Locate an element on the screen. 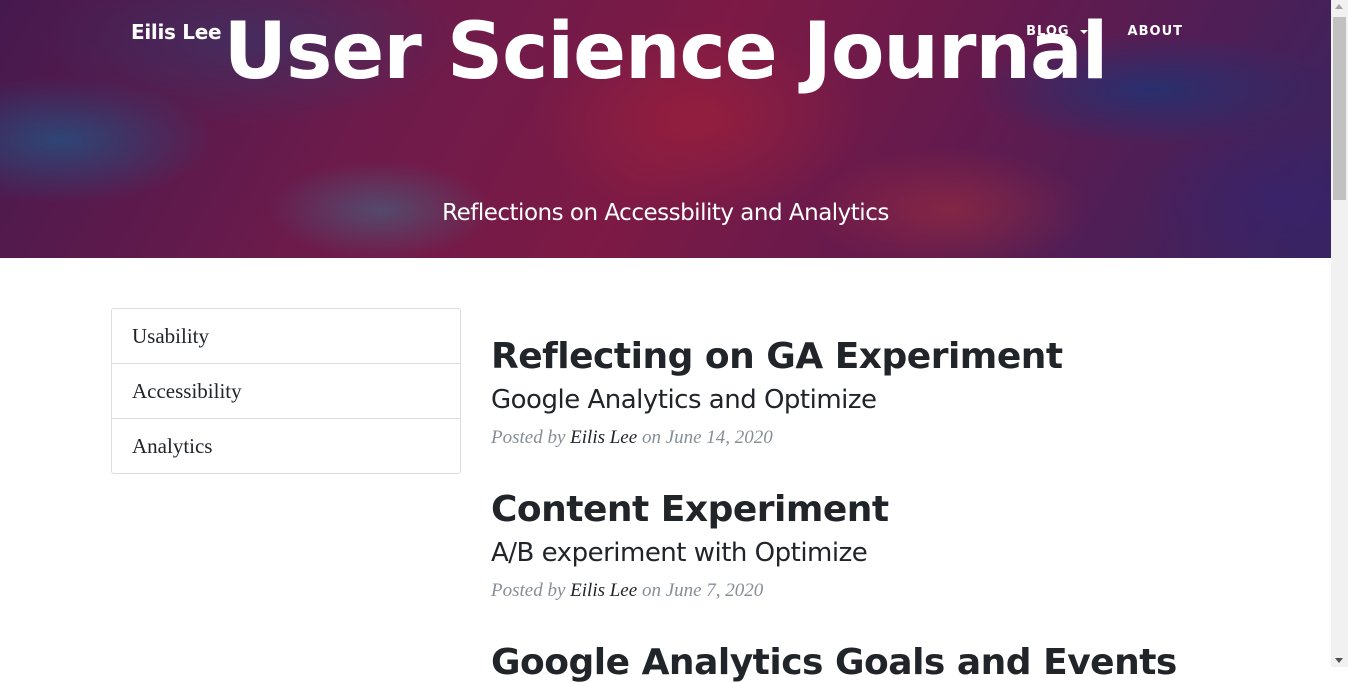  vertical-scrollbar is located at coordinates (1339, 333).